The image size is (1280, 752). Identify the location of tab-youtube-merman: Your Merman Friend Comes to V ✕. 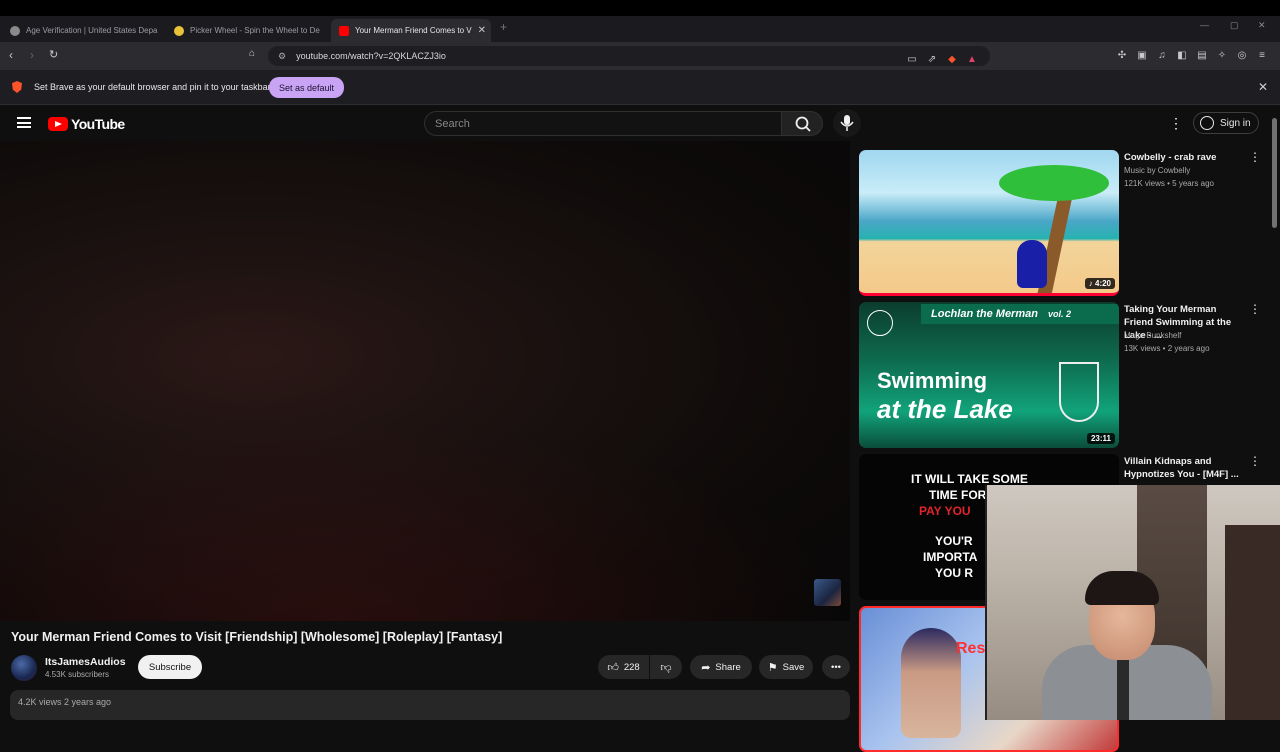
(411, 30).